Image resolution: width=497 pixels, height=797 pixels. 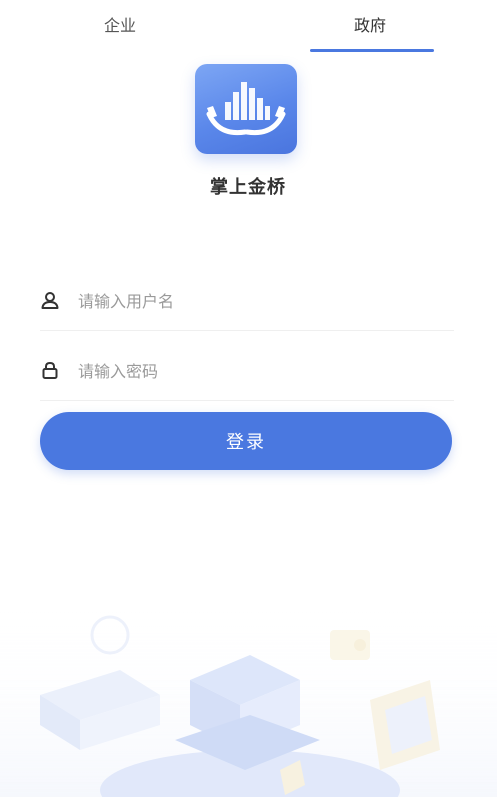 What do you see at coordinates (372, 50) in the screenshot?
I see `active-tab-indicator` at bounding box center [372, 50].